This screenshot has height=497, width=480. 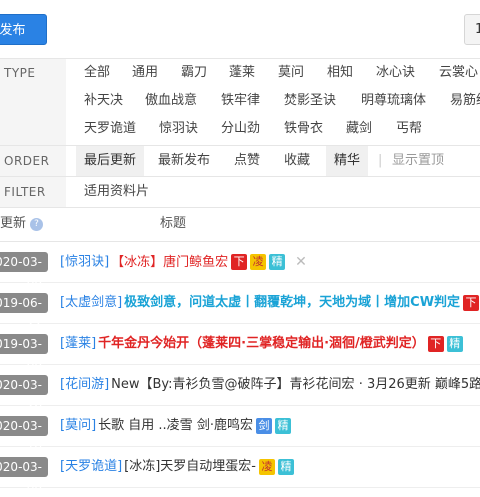 I want to click on title-link: [冰冻]天罗自动埋蛋宏-, so click(x=190, y=466).